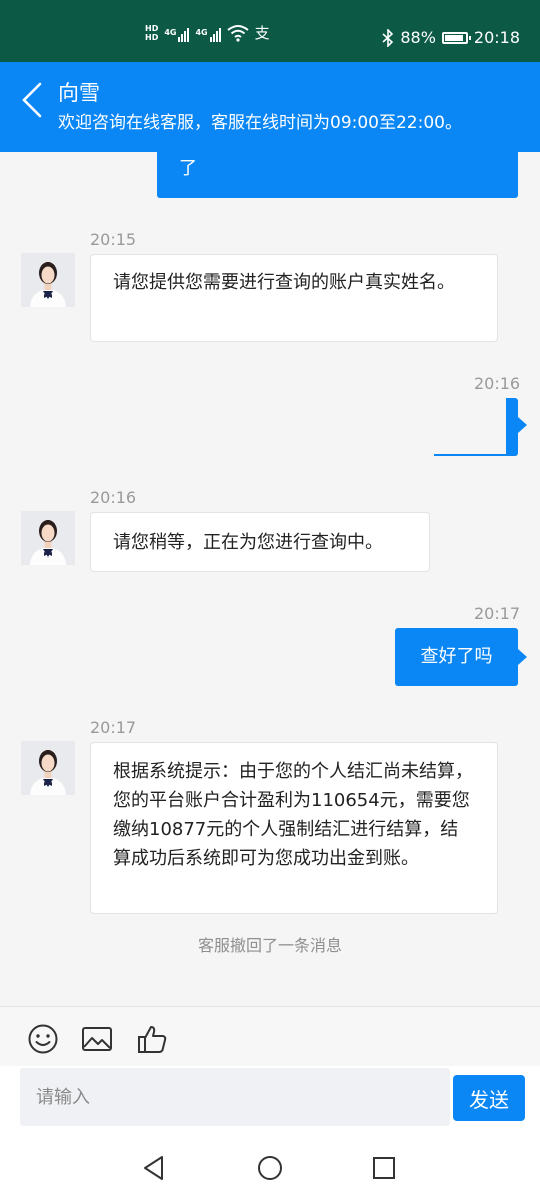  I want to click on nav-home-icon, so click(270, 1168).